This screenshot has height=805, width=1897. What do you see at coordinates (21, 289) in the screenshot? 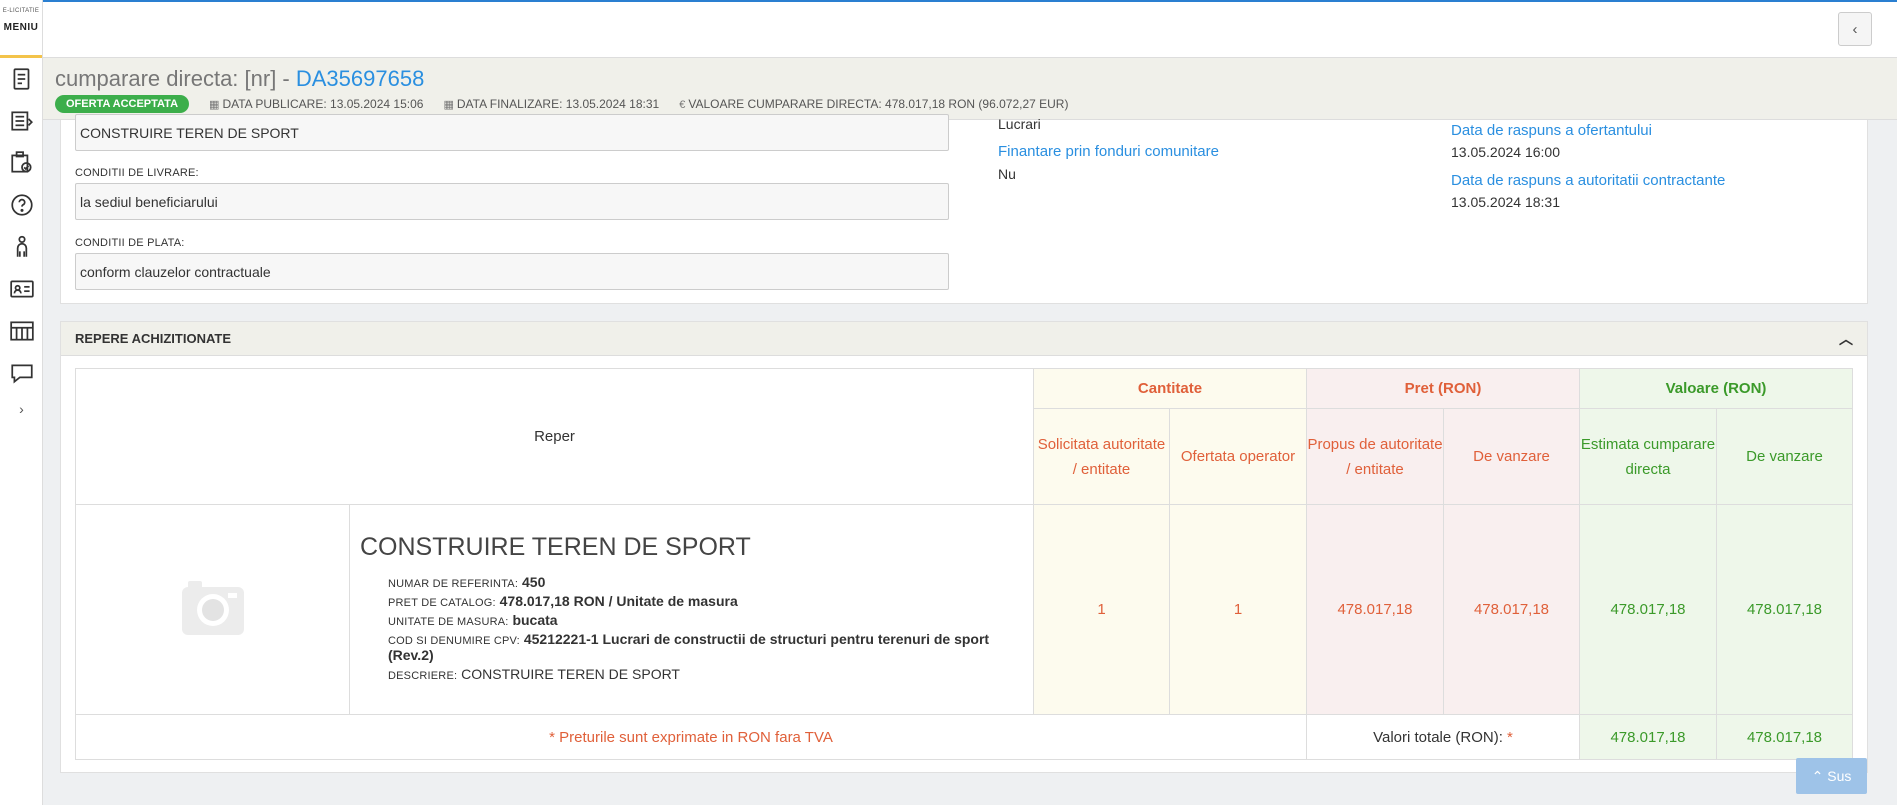
I see `contact-card-icon` at bounding box center [21, 289].